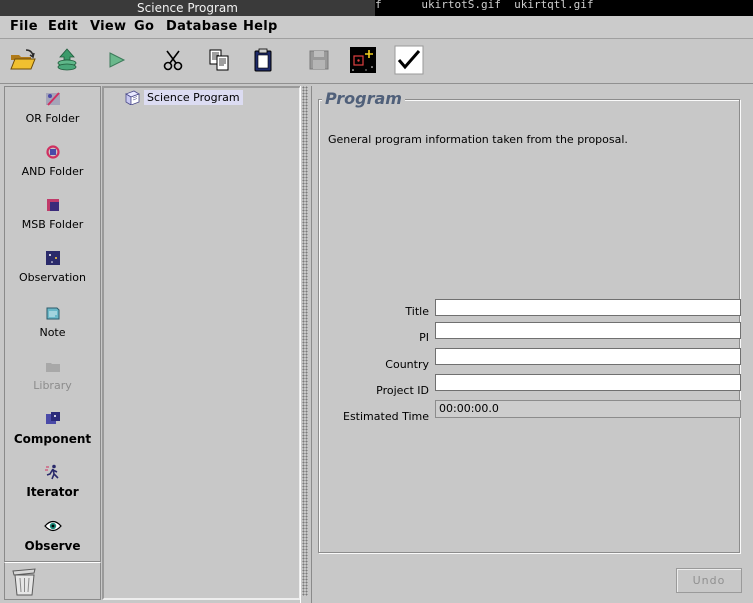 The image size is (753, 603). I want to click on note-icon, so click(52, 313).